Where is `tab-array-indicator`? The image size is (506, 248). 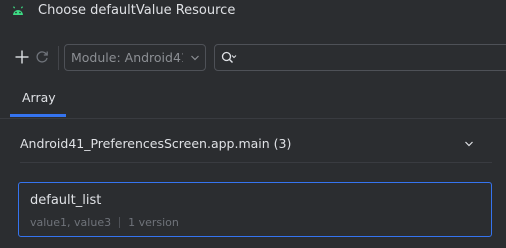 tab-array-indicator is located at coordinates (38, 115).